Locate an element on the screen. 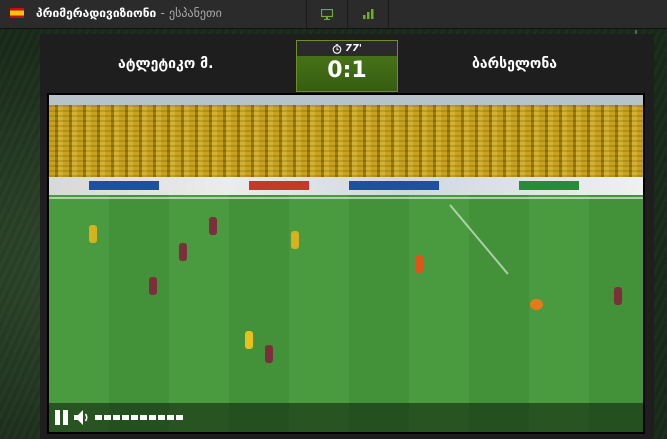 This screenshot has width=667, height=439. scoreboard: 77' 0:1 is located at coordinates (347, 66).